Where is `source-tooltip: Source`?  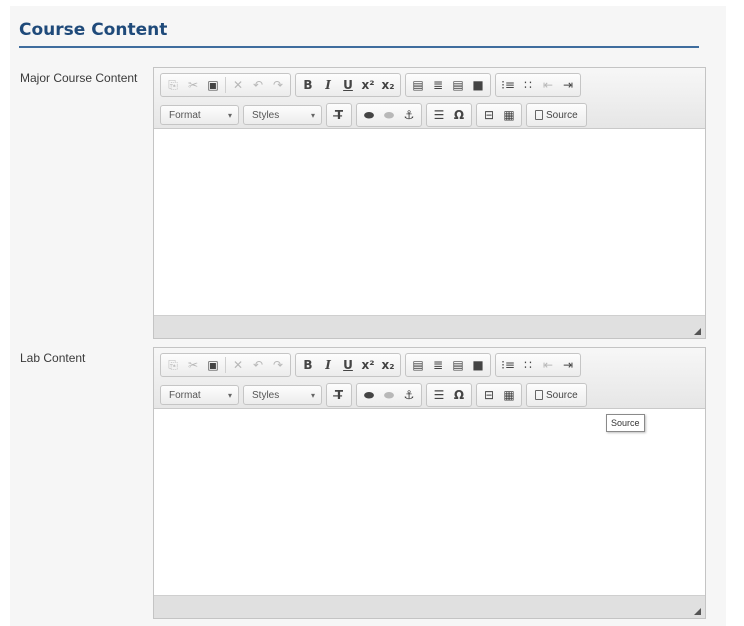
source-tooltip: Source is located at coordinates (625, 423).